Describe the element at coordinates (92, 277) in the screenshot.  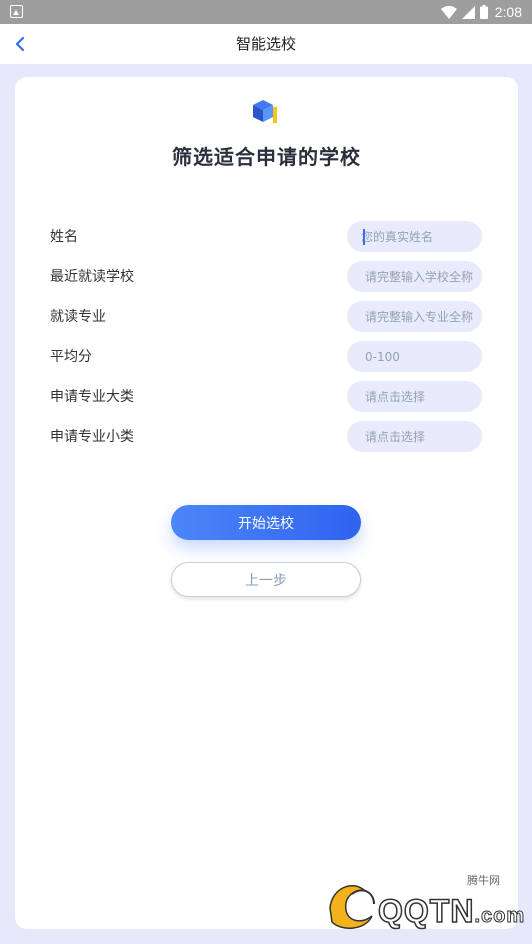
I see `school-label: 最近就读学校` at that location.